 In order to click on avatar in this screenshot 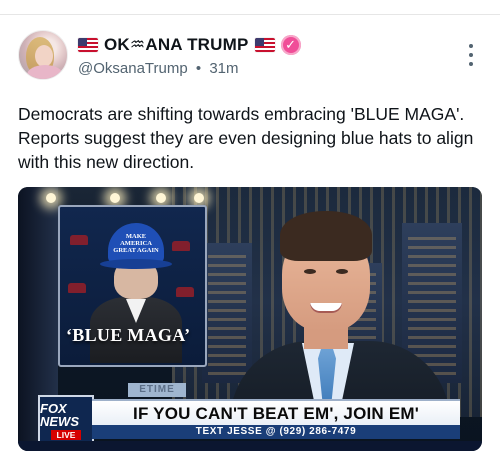, I will do `click(43, 55)`.